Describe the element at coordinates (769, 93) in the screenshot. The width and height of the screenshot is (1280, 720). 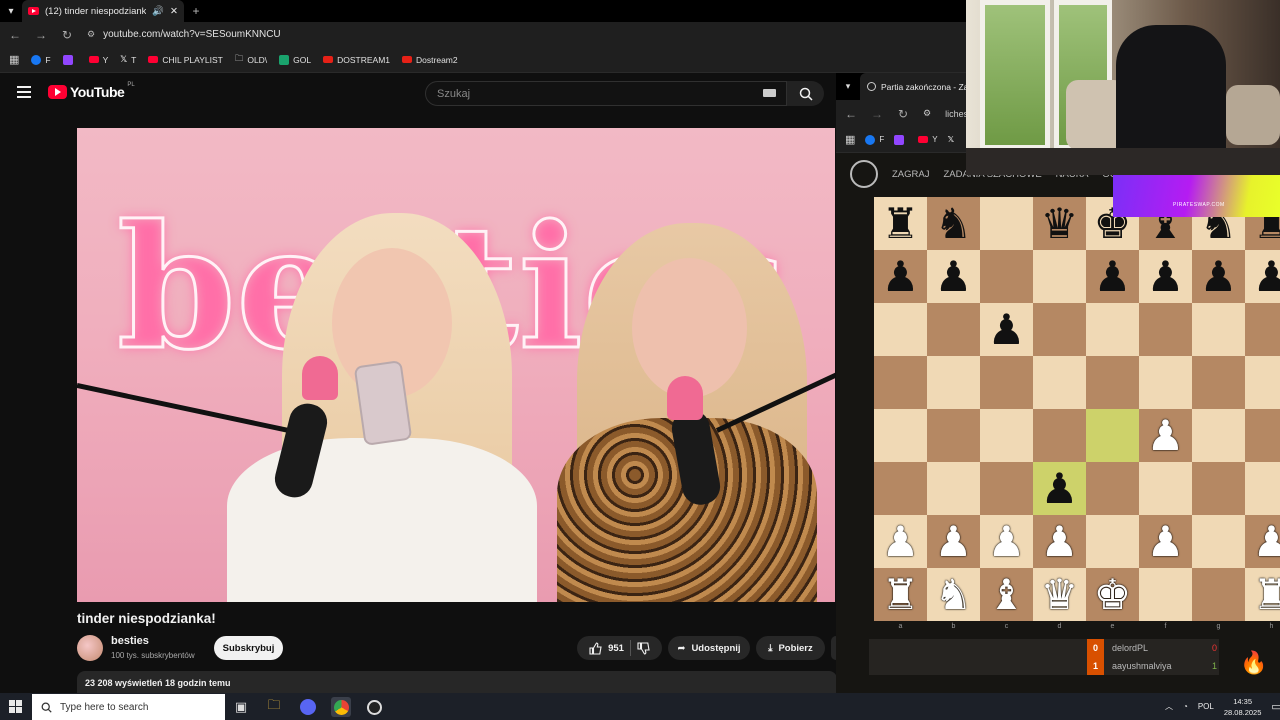
I see `keyboard-icon` at that location.